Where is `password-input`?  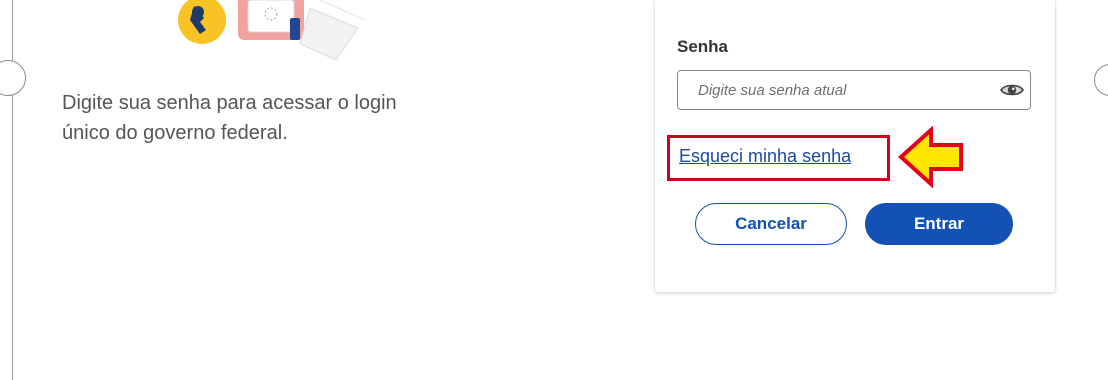
password-input is located at coordinates (838, 90).